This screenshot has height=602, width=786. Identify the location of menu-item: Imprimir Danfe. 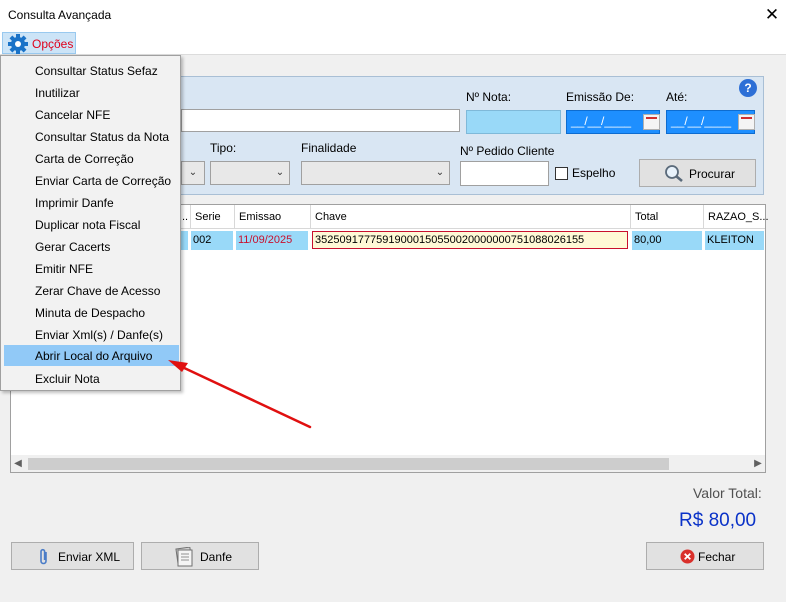
(91, 202).